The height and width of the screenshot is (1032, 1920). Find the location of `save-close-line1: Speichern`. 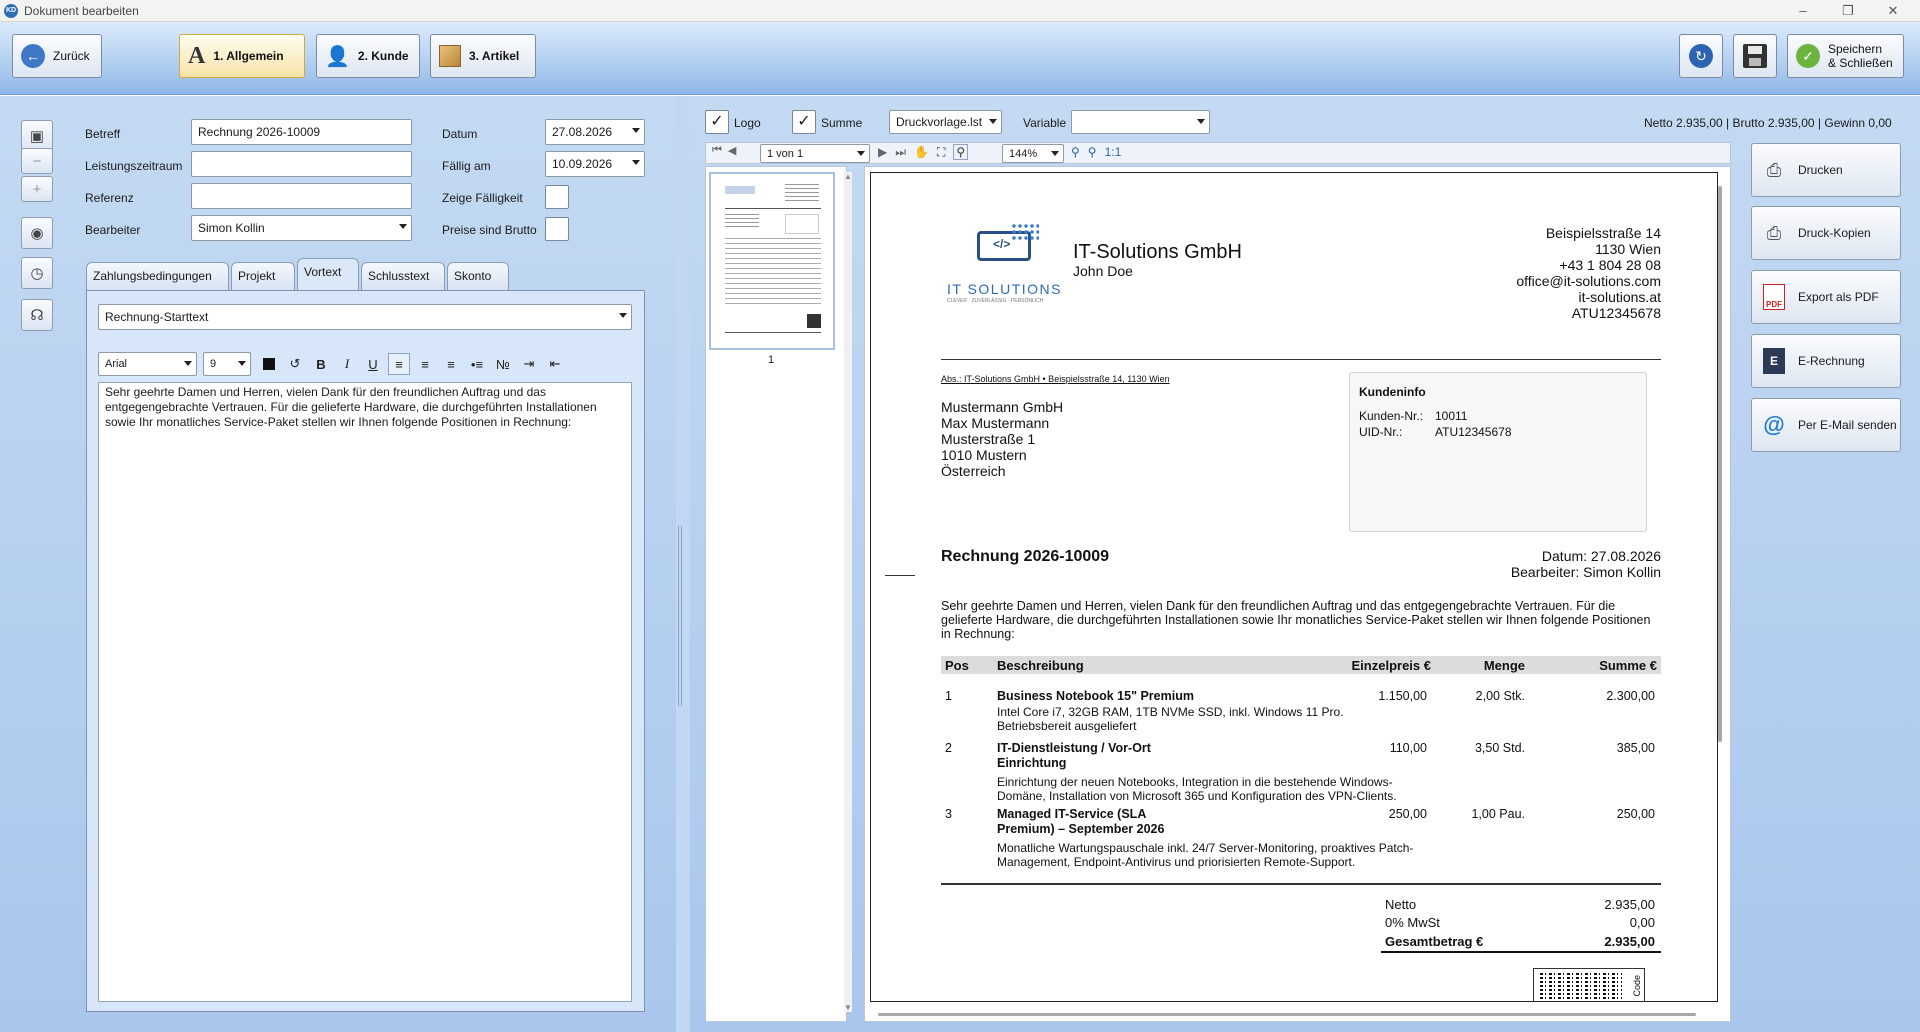

save-close-line1: Speichern is located at coordinates (1855, 49).